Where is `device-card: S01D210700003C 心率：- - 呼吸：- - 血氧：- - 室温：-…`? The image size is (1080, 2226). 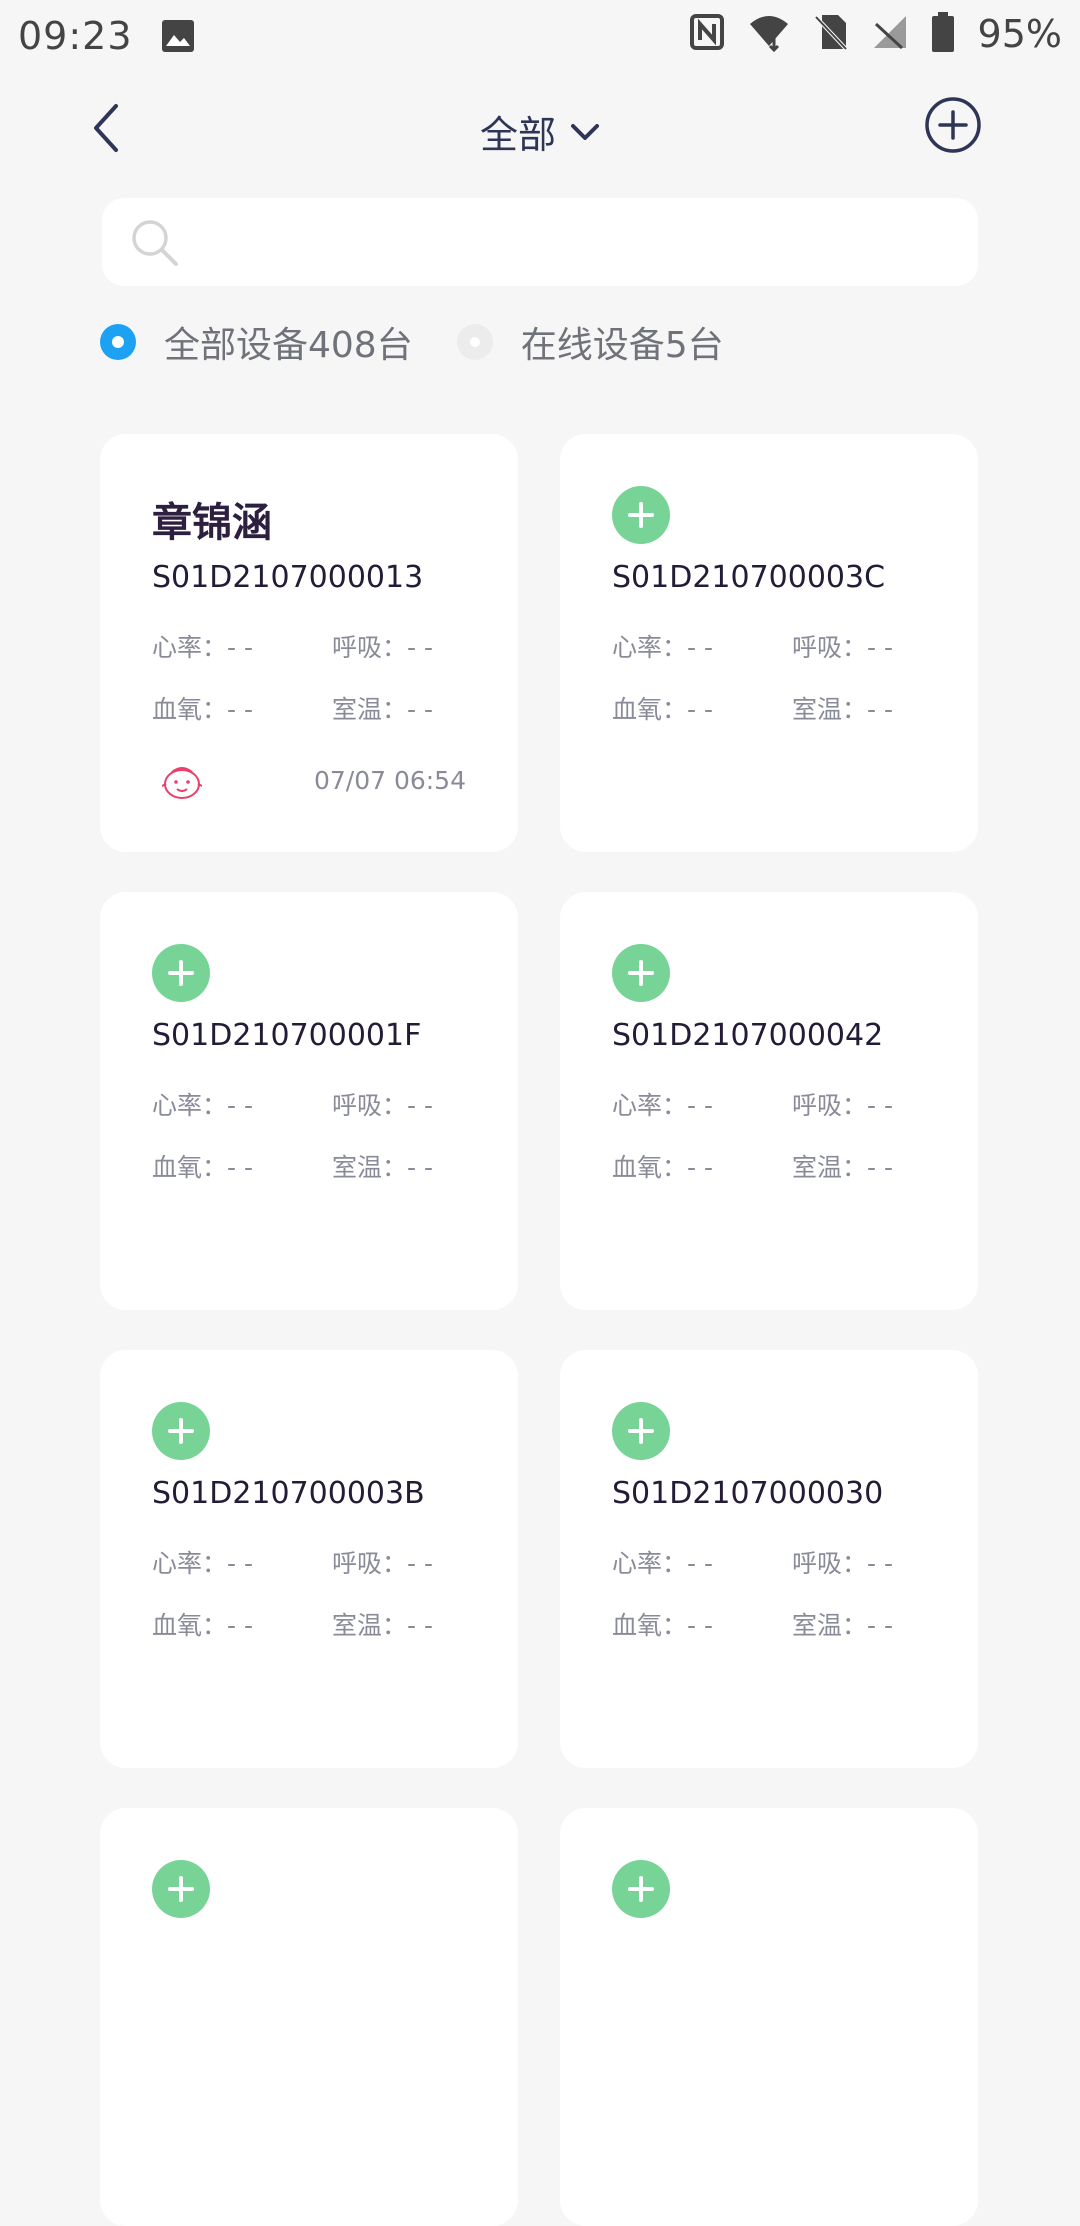
device-card: S01D210700003C 心率：- - 呼吸：- - 血氧：- - 室温：-… is located at coordinates (769, 643).